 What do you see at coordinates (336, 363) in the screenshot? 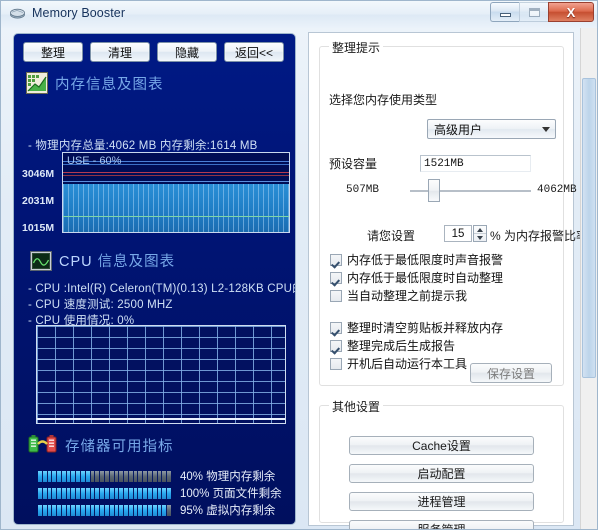
I see `checkbox-run-at-boot-box` at bounding box center [336, 363].